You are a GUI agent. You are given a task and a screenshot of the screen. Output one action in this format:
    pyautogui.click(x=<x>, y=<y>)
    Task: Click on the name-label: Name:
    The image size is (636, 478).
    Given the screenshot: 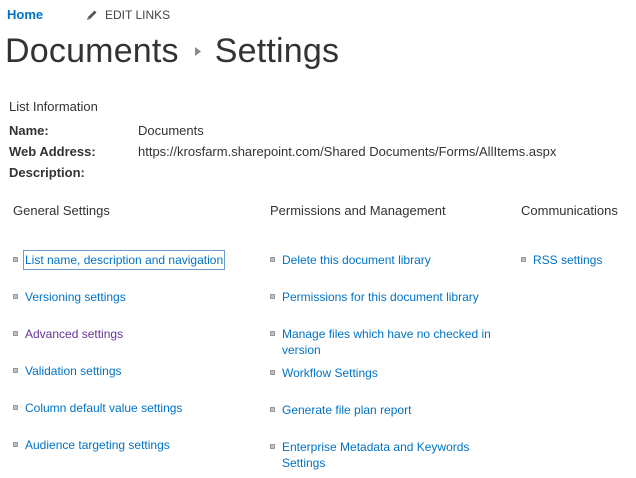 What is the action you would take?
    pyautogui.click(x=29, y=130)
    